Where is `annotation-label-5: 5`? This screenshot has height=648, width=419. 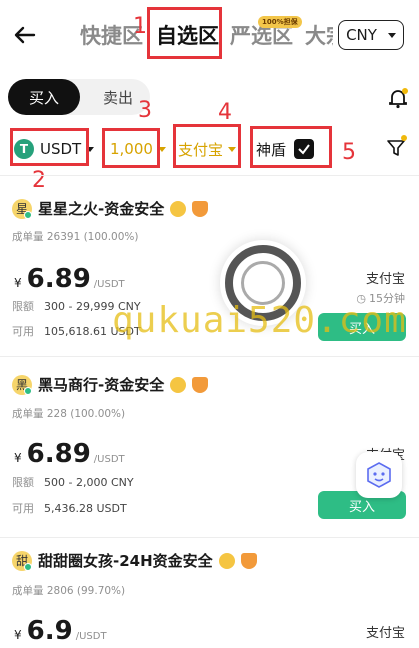
annotation-label-5: 5 is located at coordinates (349, 152).